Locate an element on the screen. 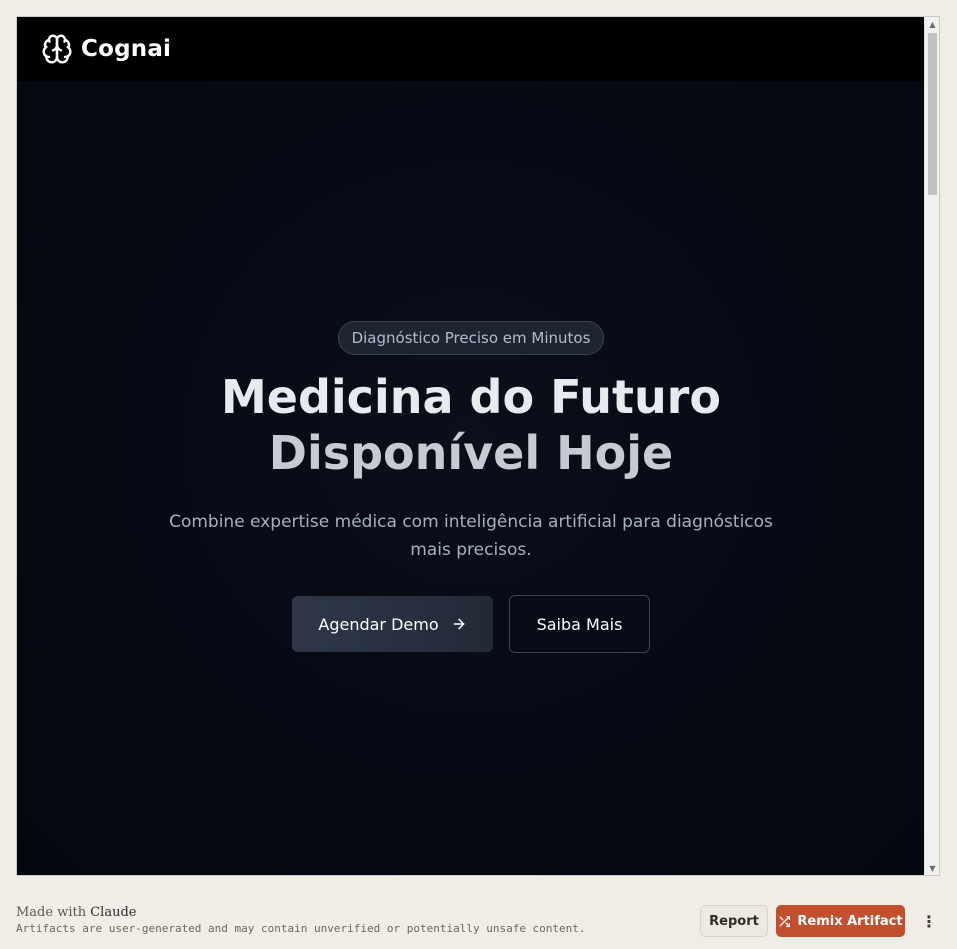 The height and width of the screenshot is (949, 957). remix-label: Remix Artifact is located at coordinates (850, 921).